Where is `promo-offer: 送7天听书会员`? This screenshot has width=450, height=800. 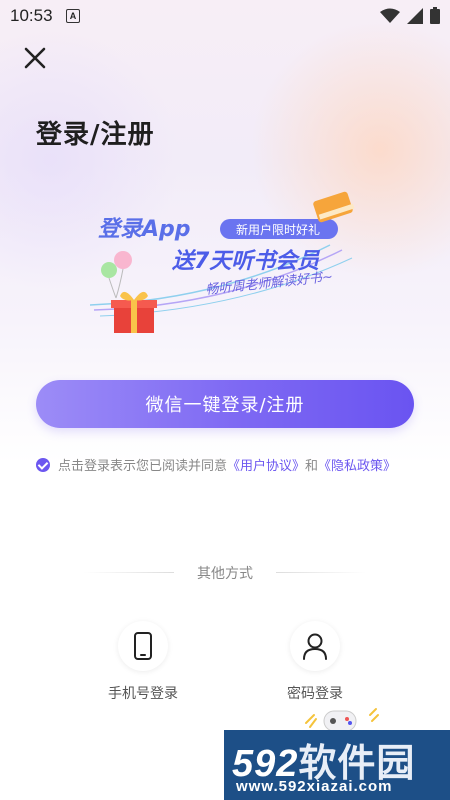
promo-offer: 送7天听书会员 is located at coordinates (245, 261).